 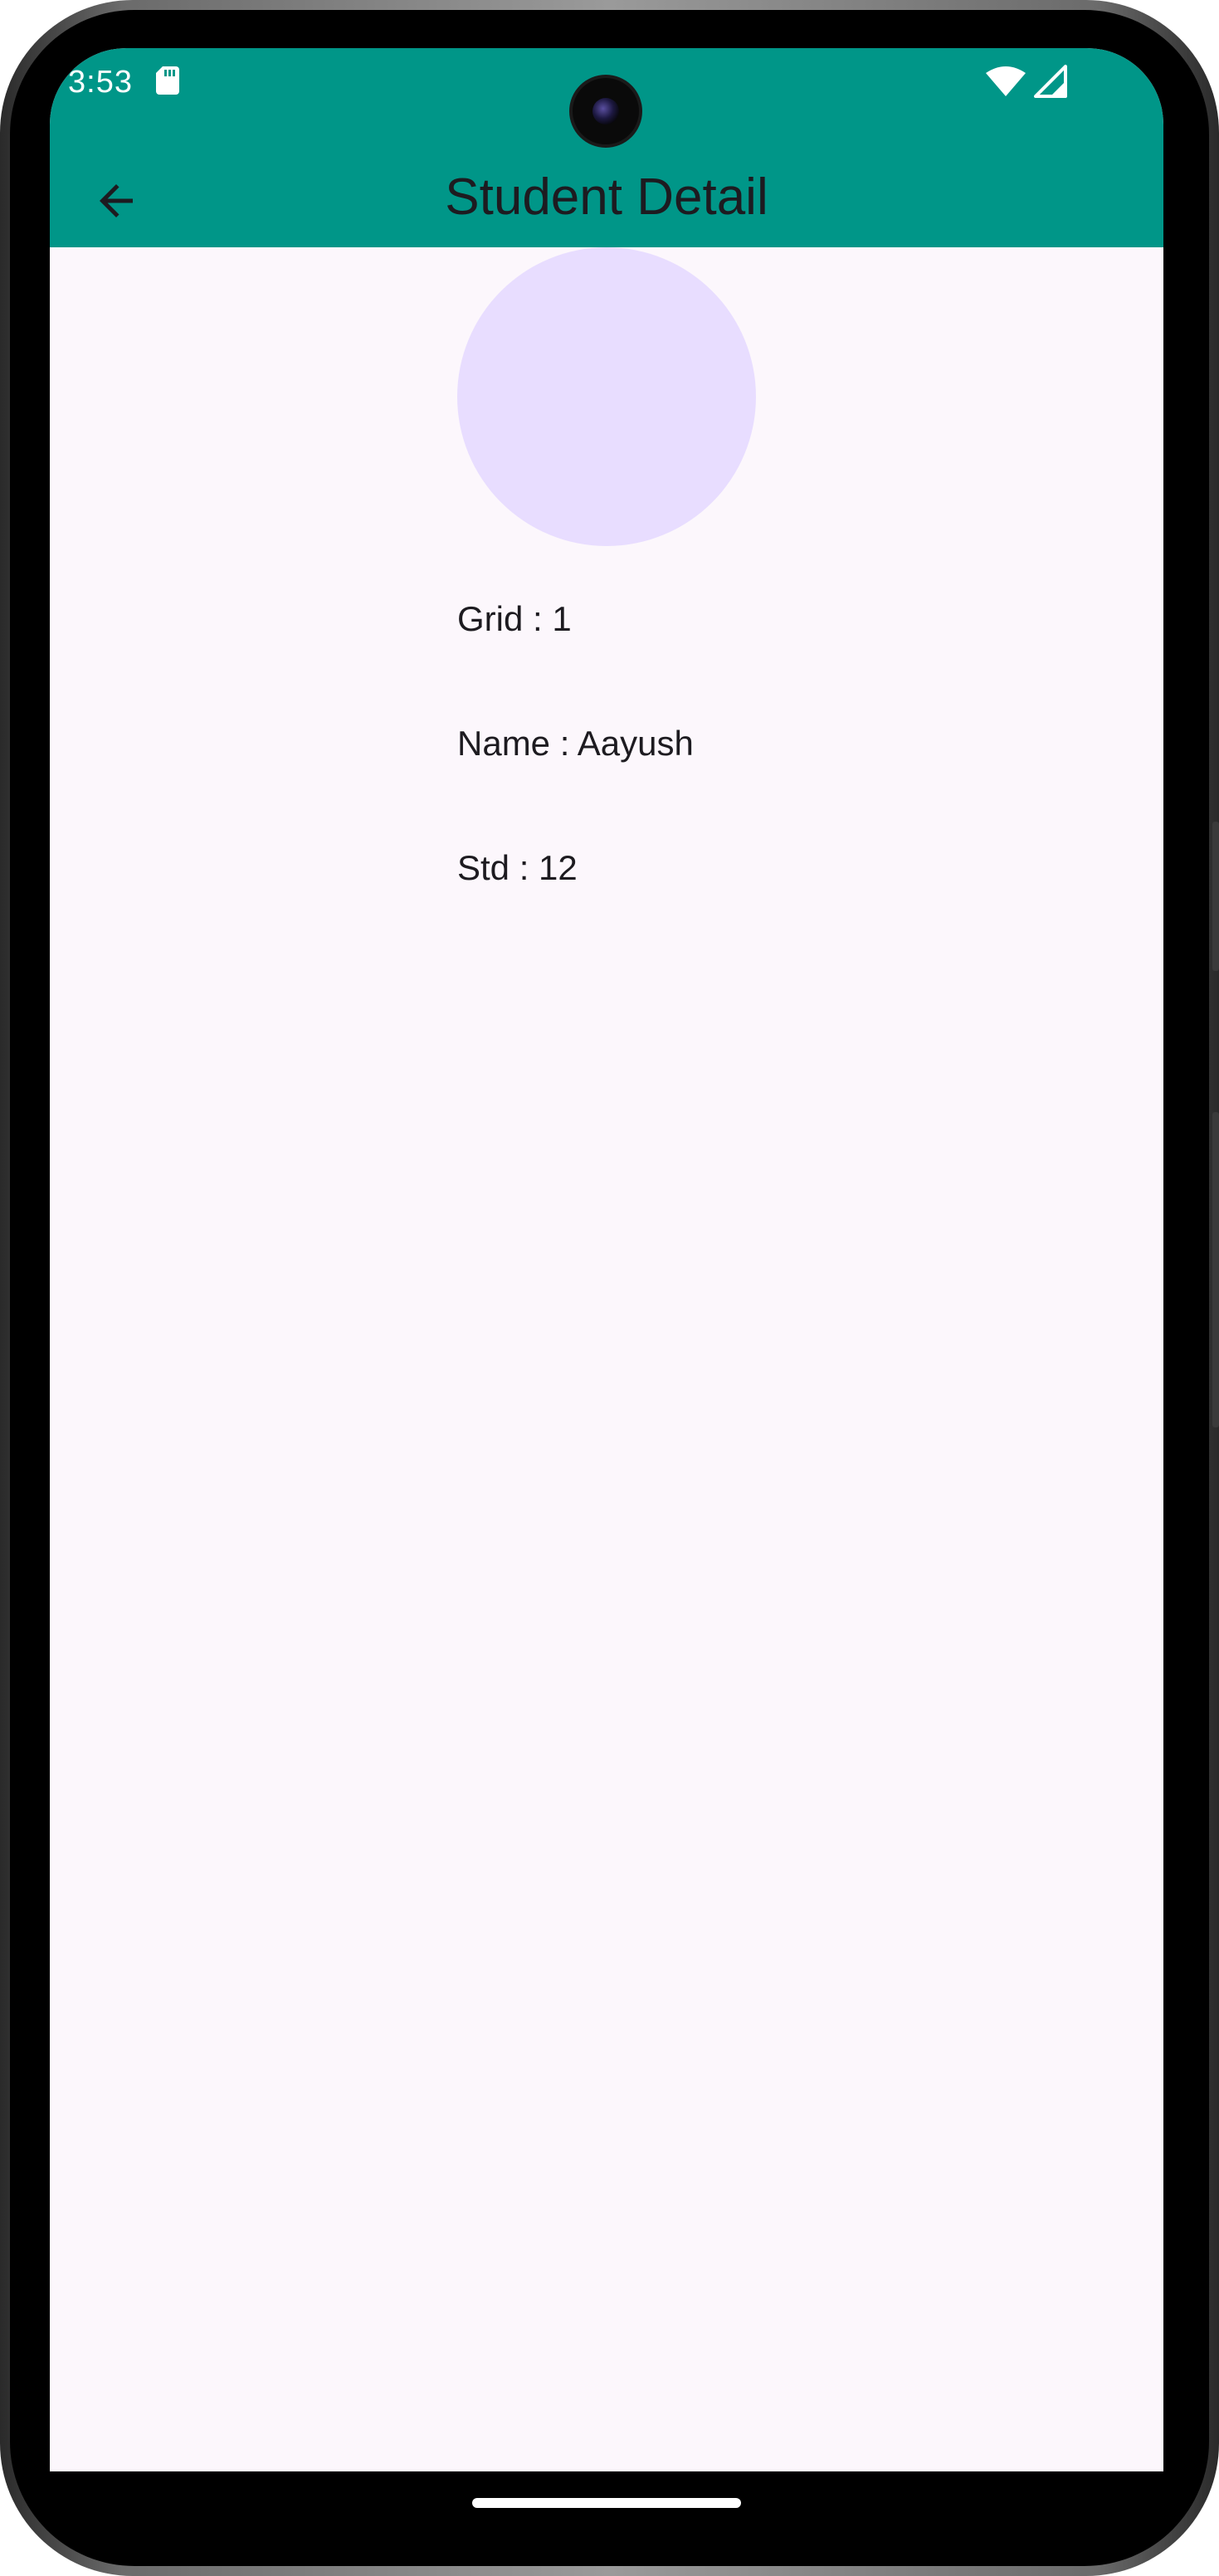 What do you see at coordinates (607, 397) in the screenshot?
I see `avatar` at bounding box center [607, 397].